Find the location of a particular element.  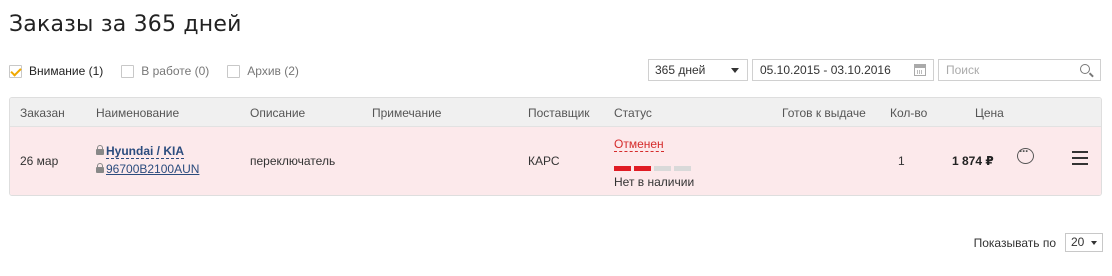

filter-archive-checkbox is located at coordinates (234, 71).